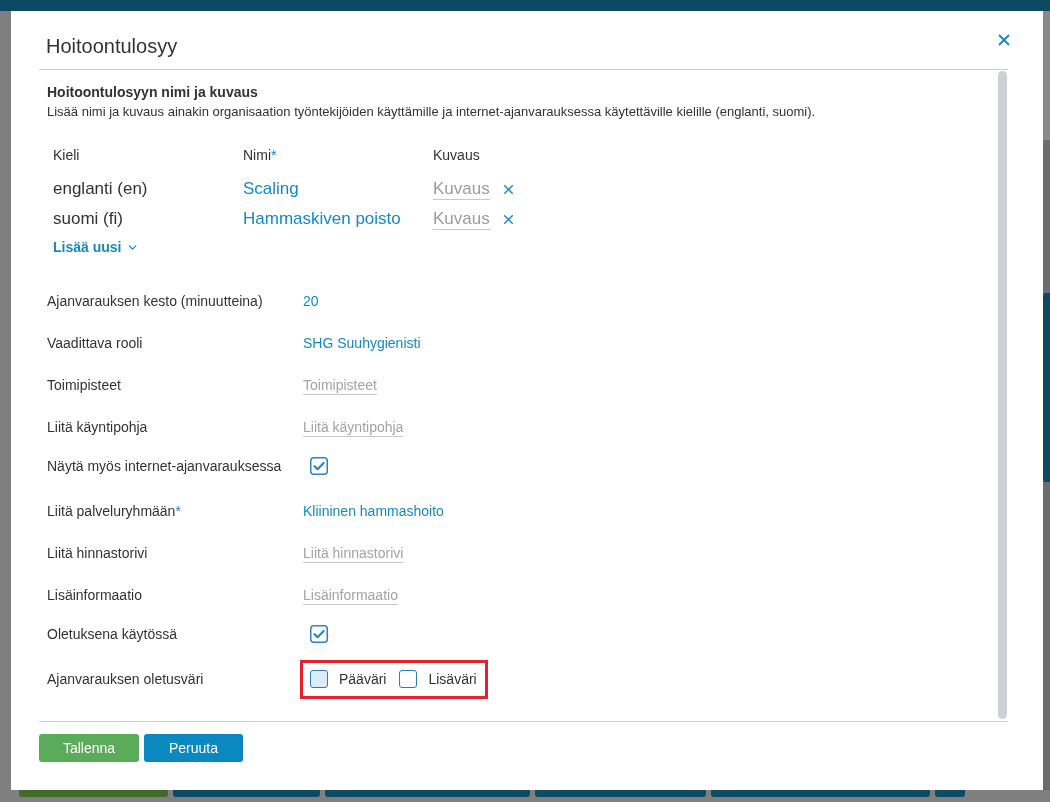 This screenshot has height=802, width=1050. I want to click on section-description: Lisää nimi ja kuvaus ainakin organisaation työntekijöiden käyttämille ja internet-ajanvarauksessa käytettäville kielille (englanti, suomi)., so click(432, 112).